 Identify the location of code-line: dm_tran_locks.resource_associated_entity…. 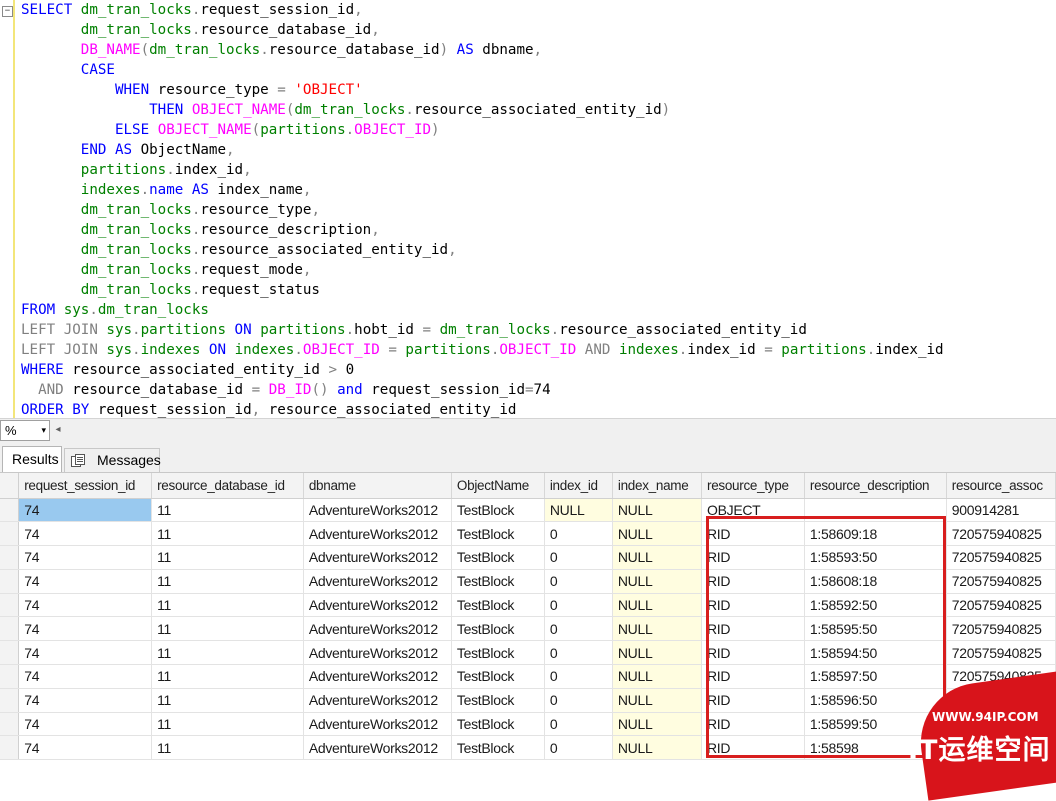
(482, 250).